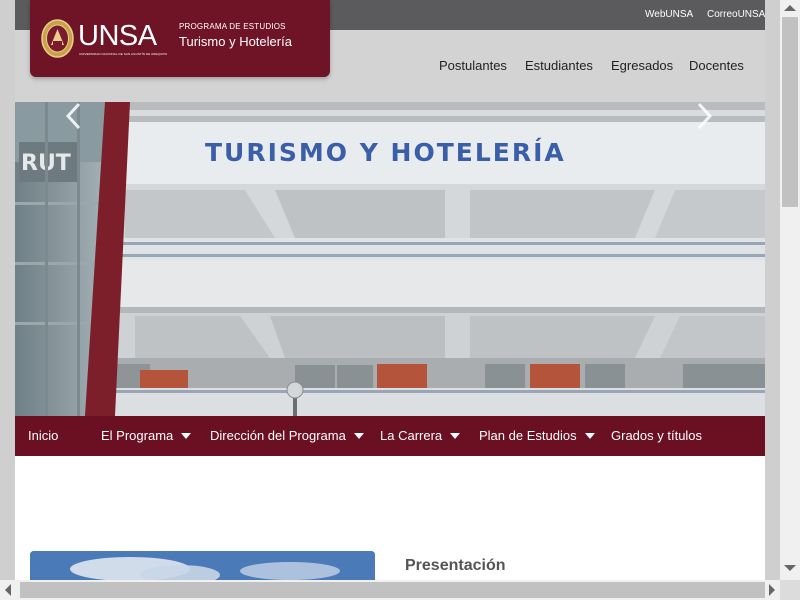 The width and height of the screenshot is (800, 600). Describe the element at coordinates (736, 14) in the screenshot. I see `correounsa-link: CorreoUNSA` at that location.